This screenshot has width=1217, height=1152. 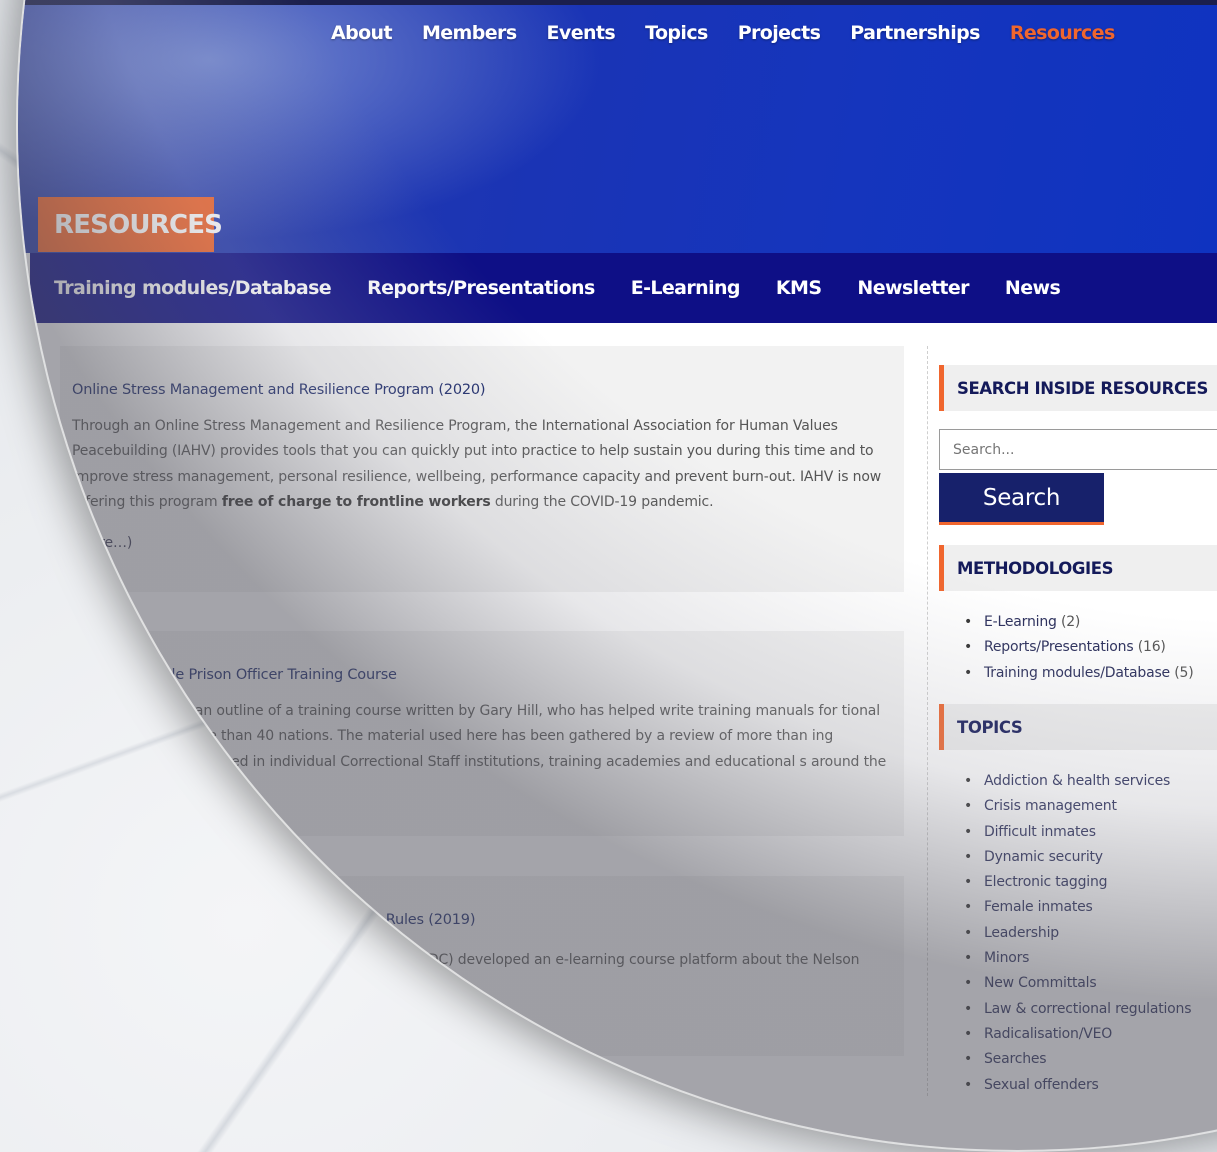 I want to click on nav-partnerships: Partnerships, so click(x=915, y=33).